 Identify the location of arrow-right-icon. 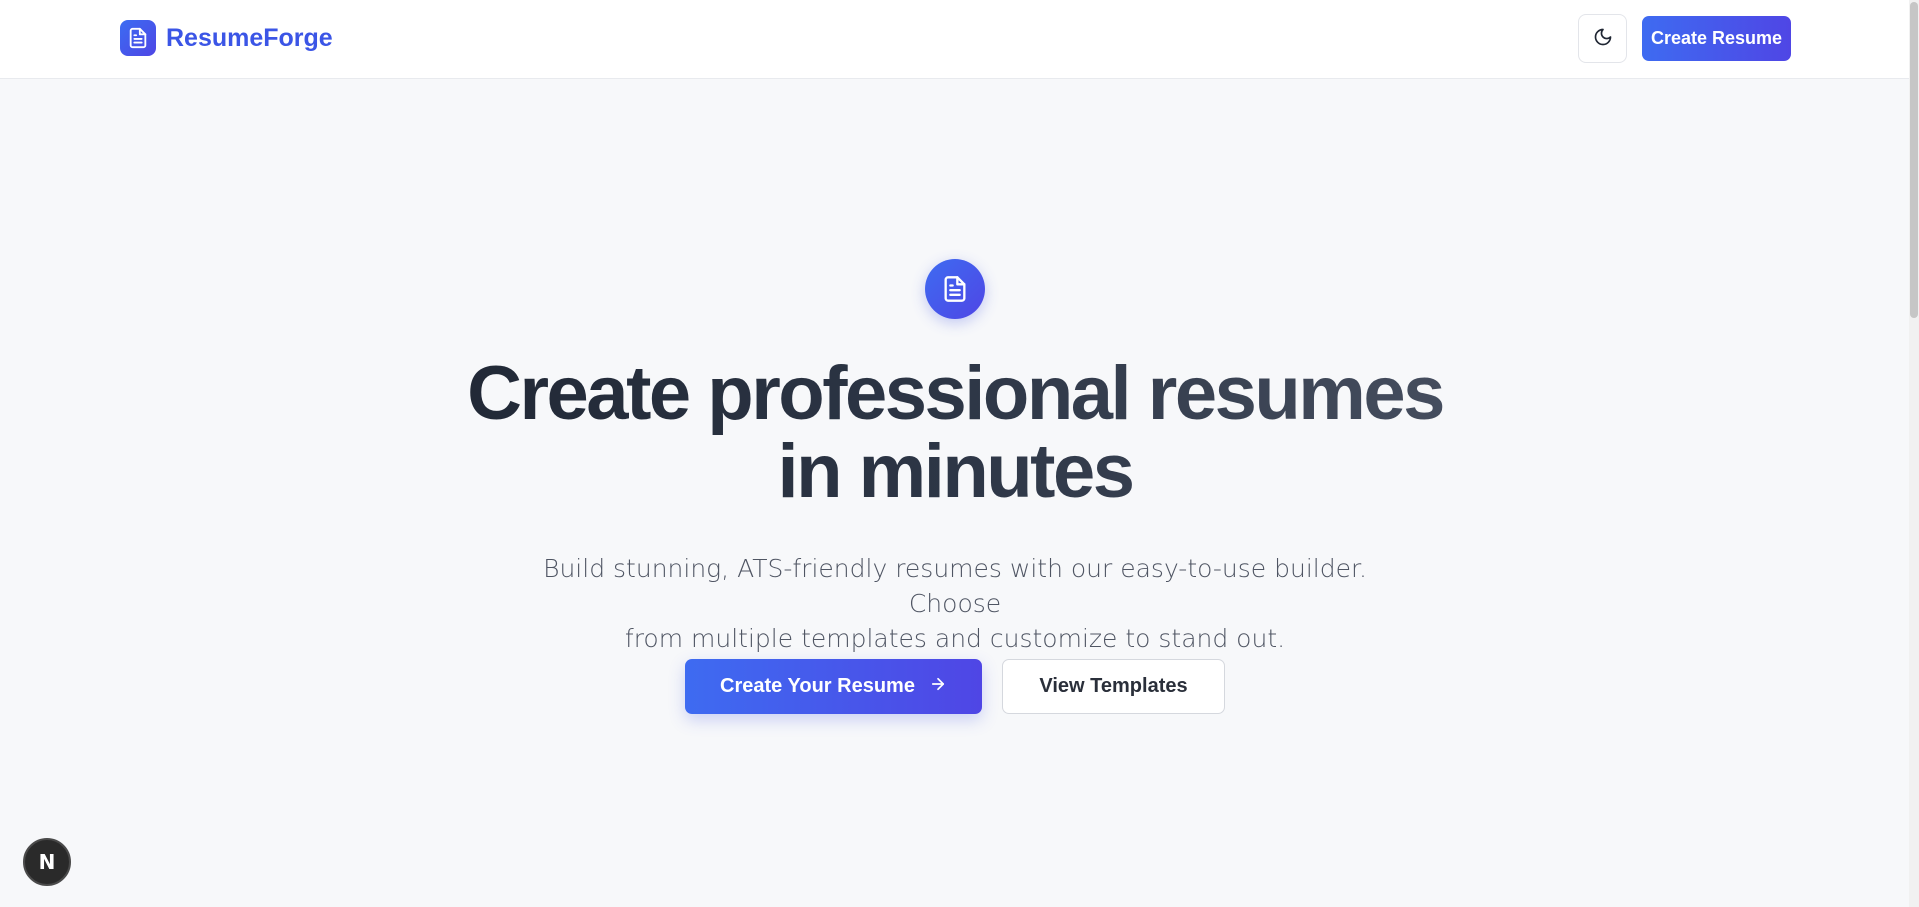
(938, 687).